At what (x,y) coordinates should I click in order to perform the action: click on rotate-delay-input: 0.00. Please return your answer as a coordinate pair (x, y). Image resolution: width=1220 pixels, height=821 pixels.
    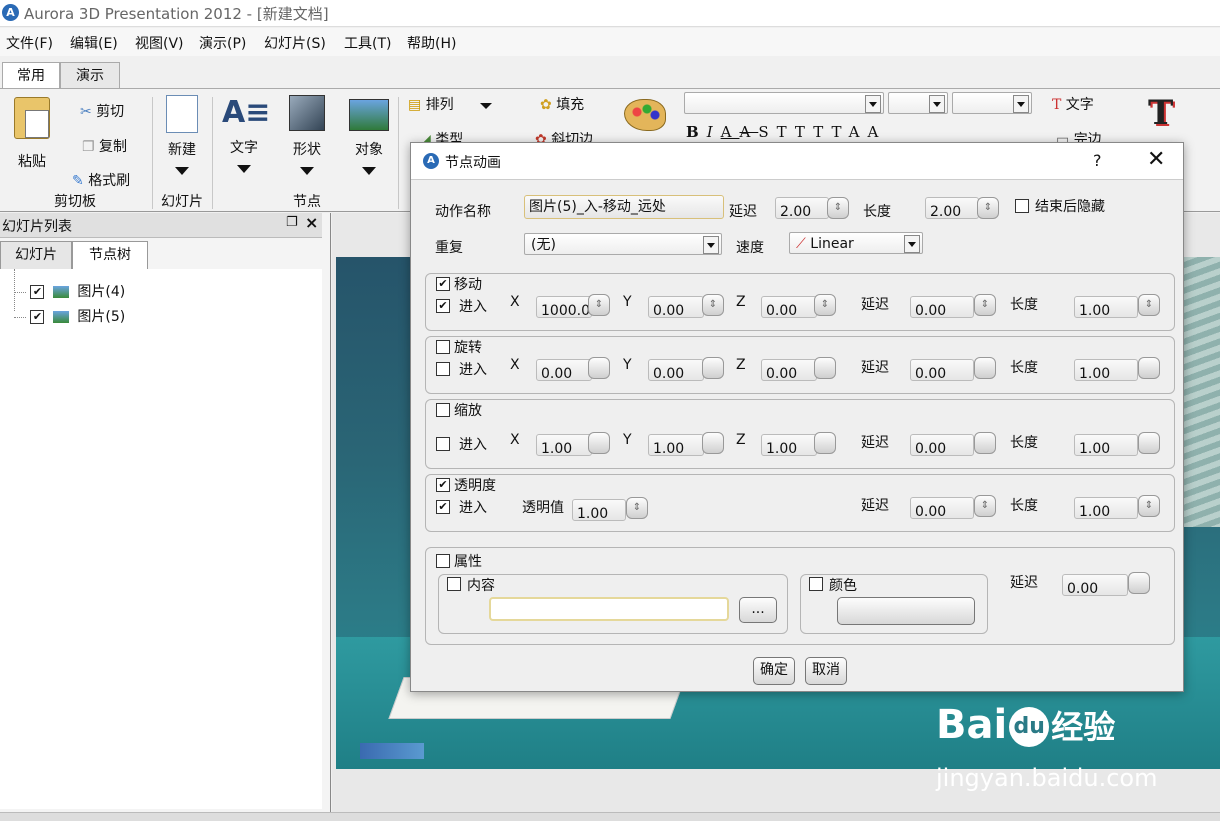
    Looking at the image, I should click on (942, 370).